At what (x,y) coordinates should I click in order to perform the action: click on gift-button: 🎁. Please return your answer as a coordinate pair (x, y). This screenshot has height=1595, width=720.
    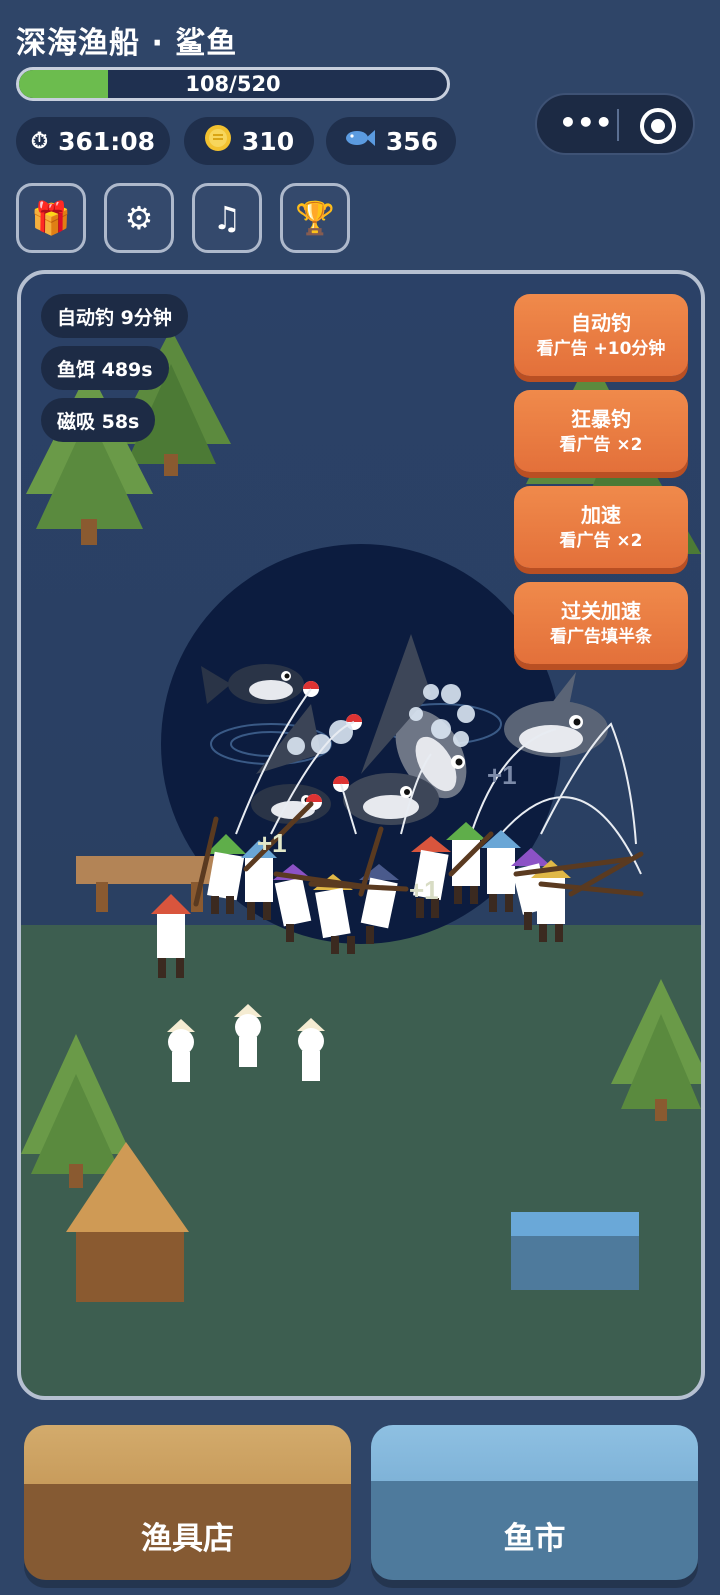
    Looking at the image, I should click on (51, 218).